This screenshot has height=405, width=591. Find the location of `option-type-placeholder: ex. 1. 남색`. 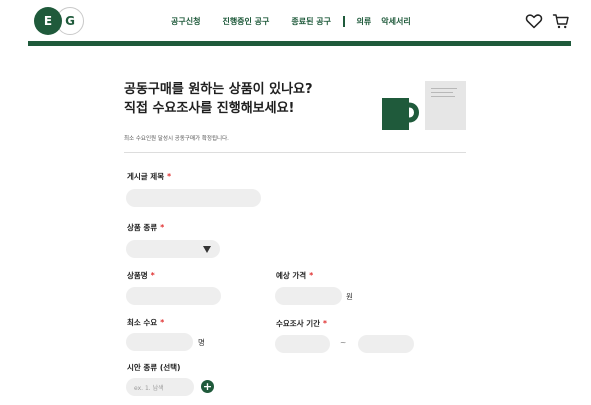

option-type-placeholder: ex. 1. 남색 is located at coordinates (149, 388).